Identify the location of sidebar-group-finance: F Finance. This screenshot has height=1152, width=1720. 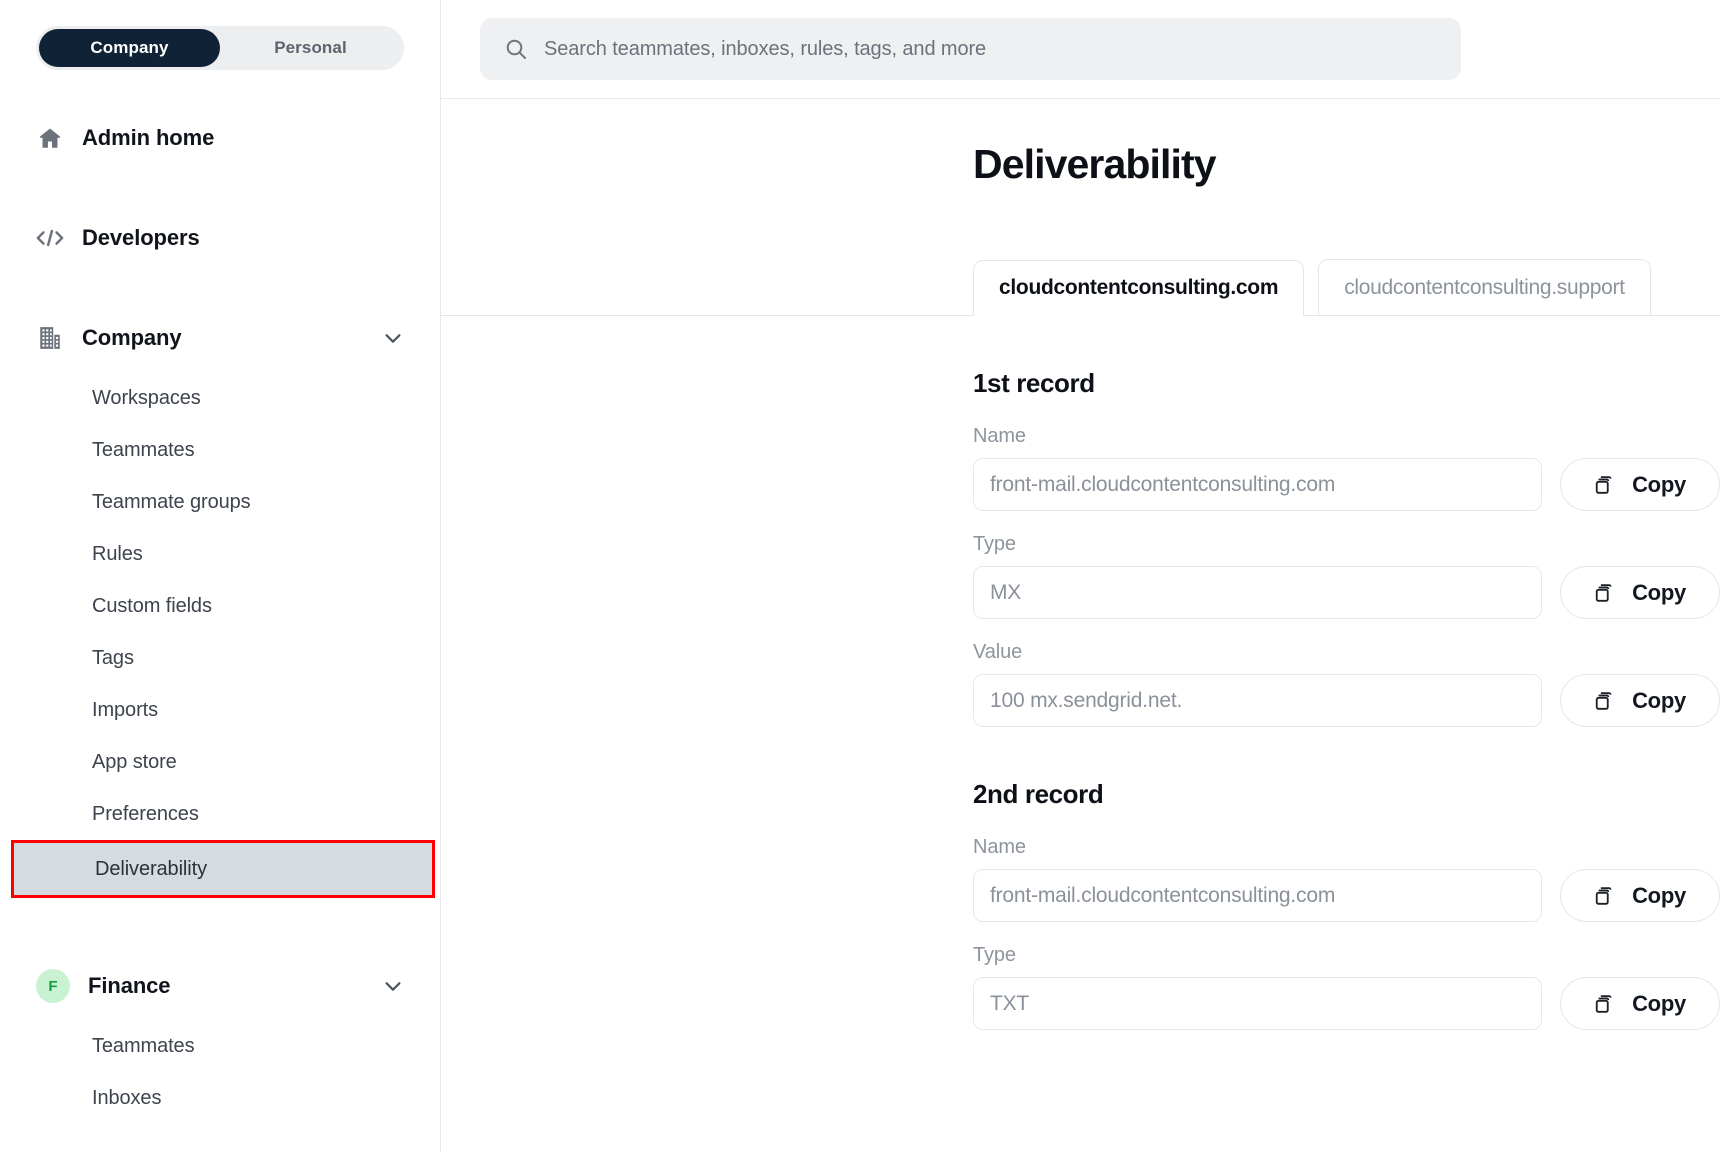
(220, 986).